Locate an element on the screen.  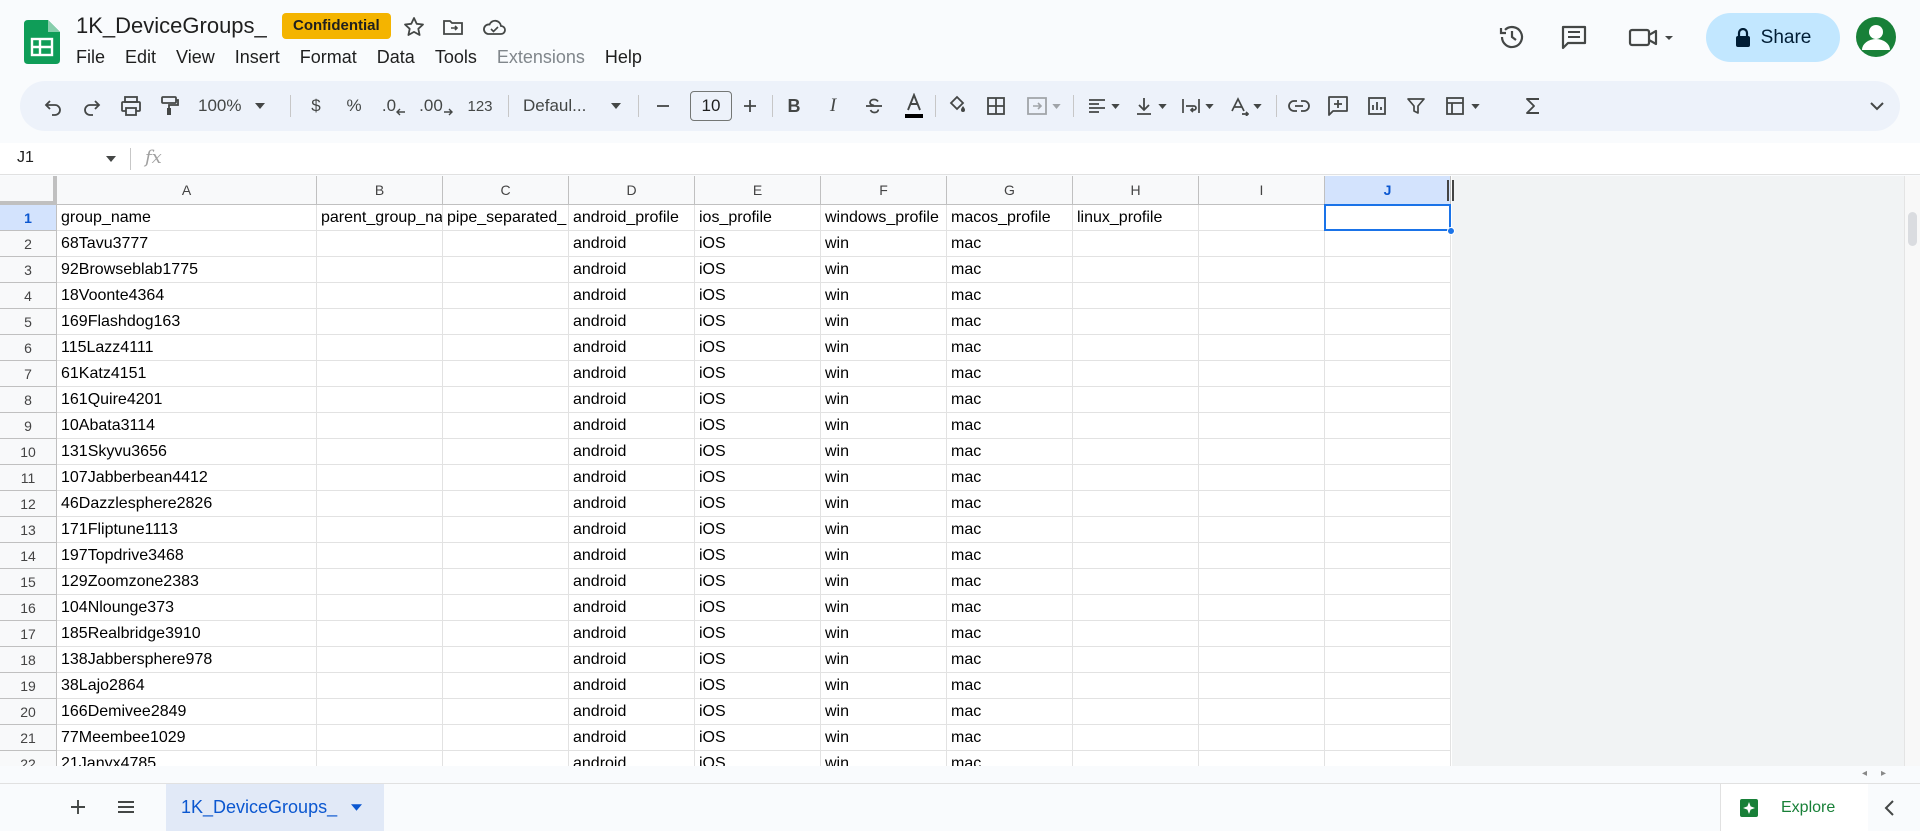
cell: 169Flashdog163 is located at coordinates (187, 322).